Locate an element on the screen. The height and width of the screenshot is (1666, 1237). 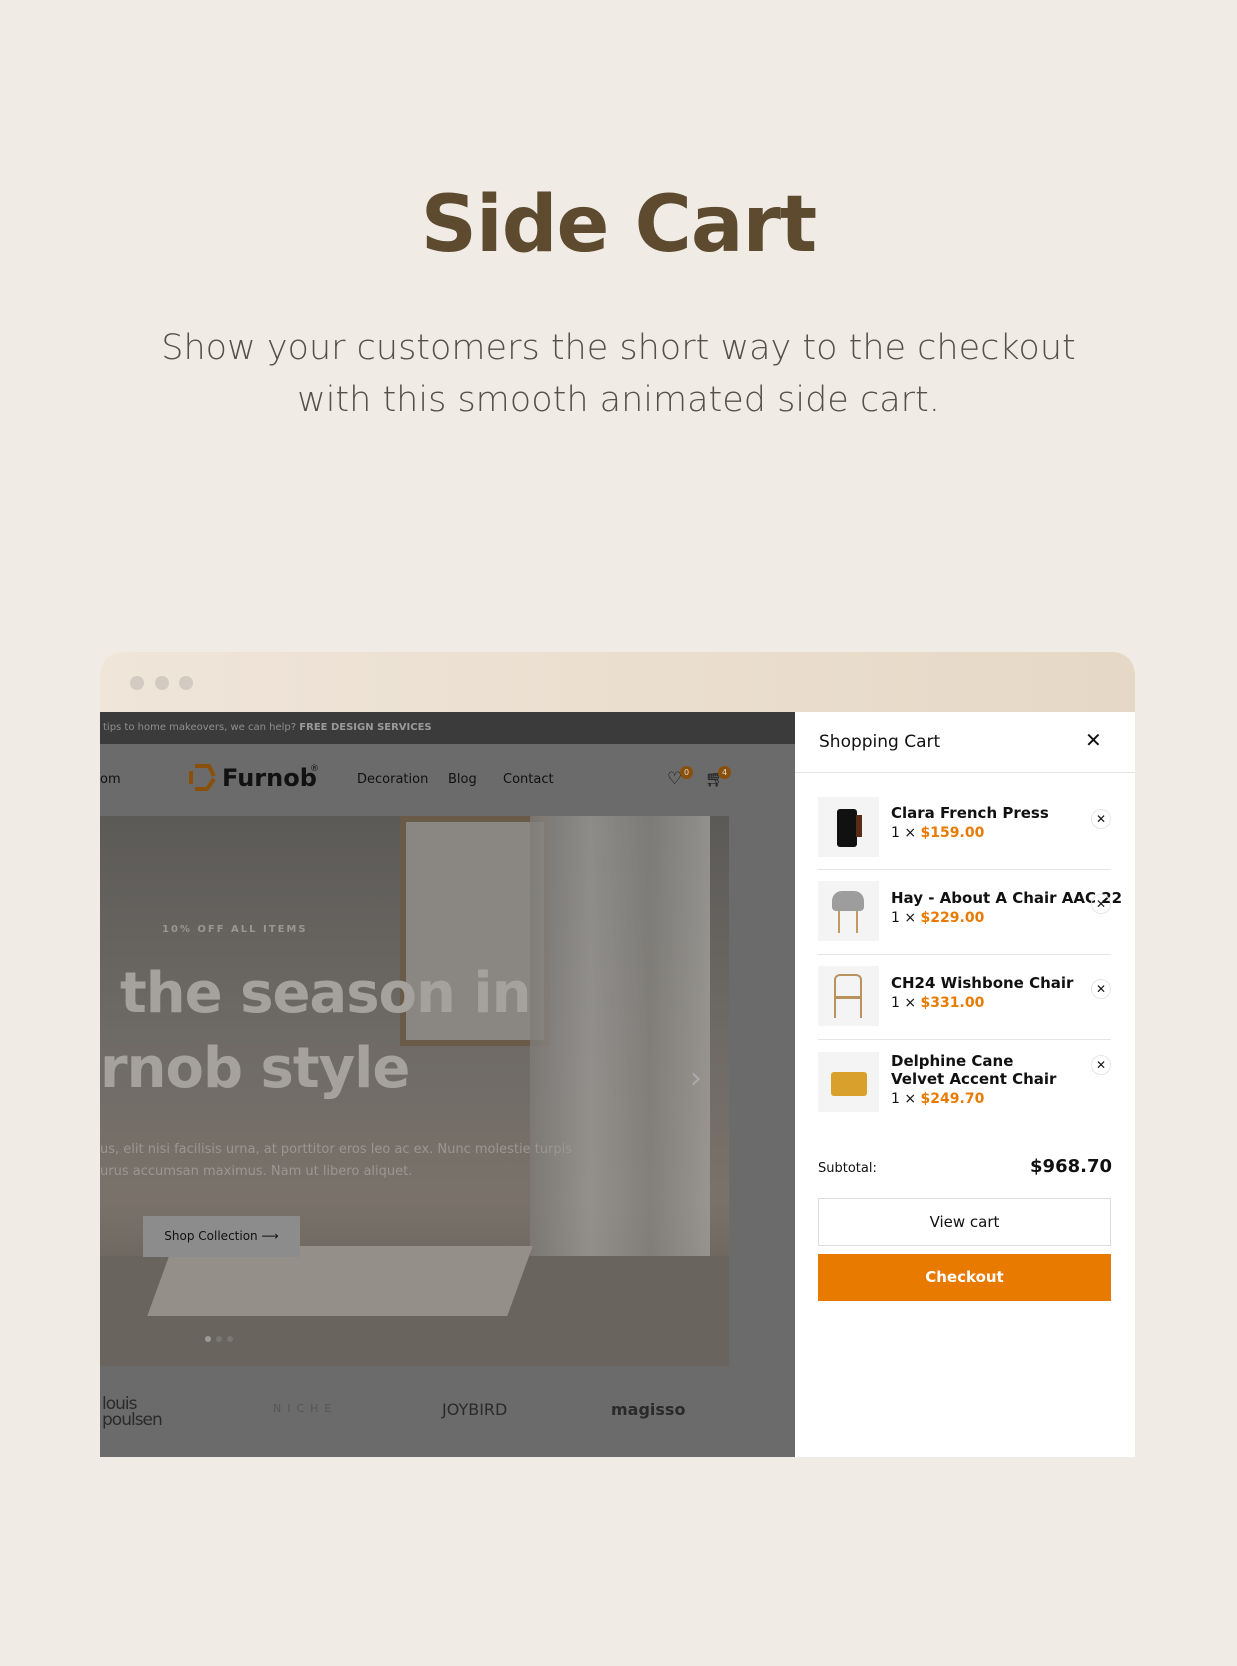
cart-item-price: 1 × $159.00 is located at coordinates (937, 833).